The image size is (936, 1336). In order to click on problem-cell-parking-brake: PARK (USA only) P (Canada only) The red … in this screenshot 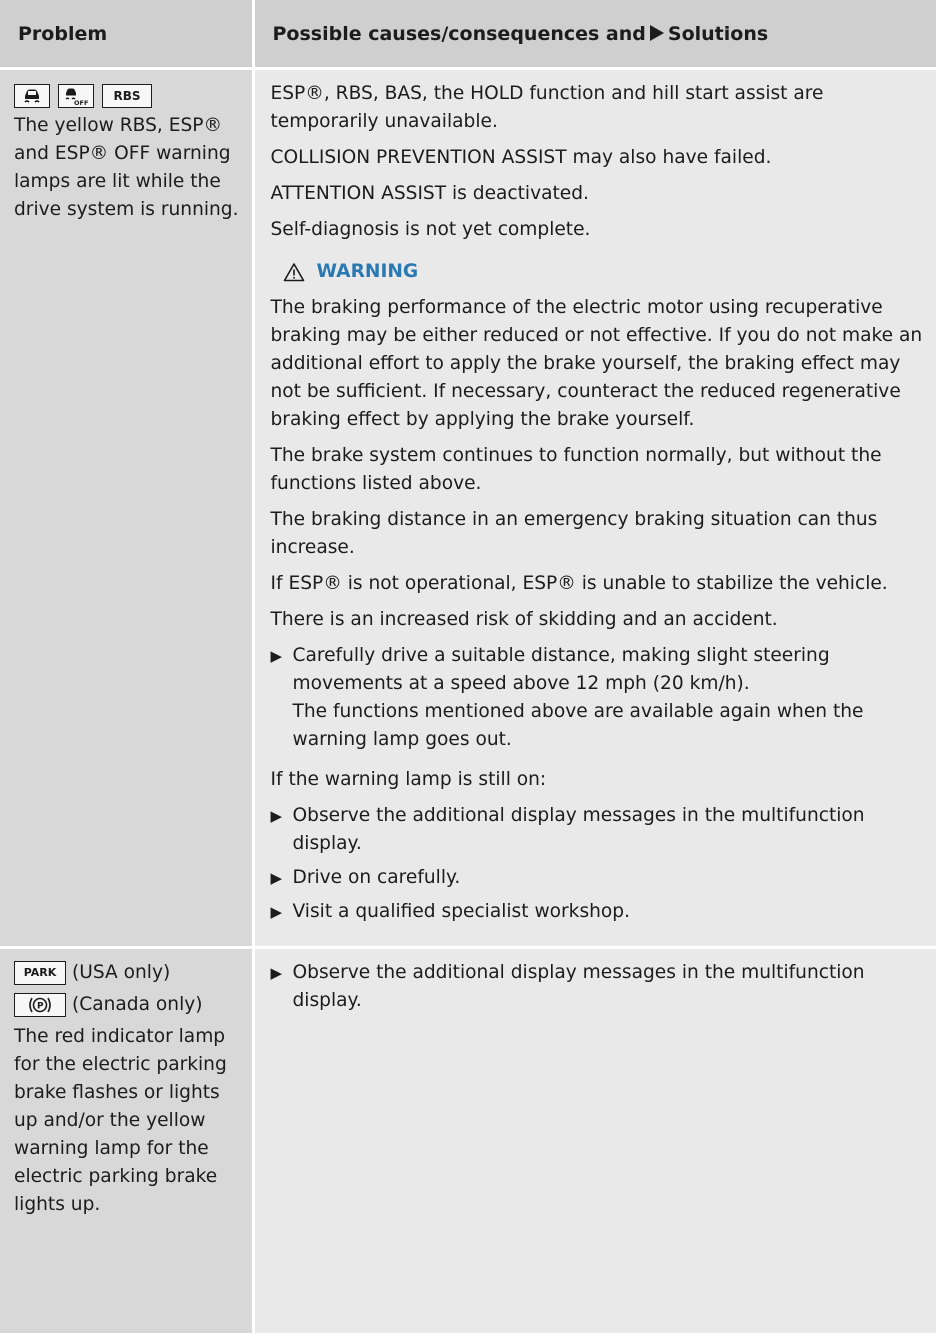, I will do `click(127, 1141)`.